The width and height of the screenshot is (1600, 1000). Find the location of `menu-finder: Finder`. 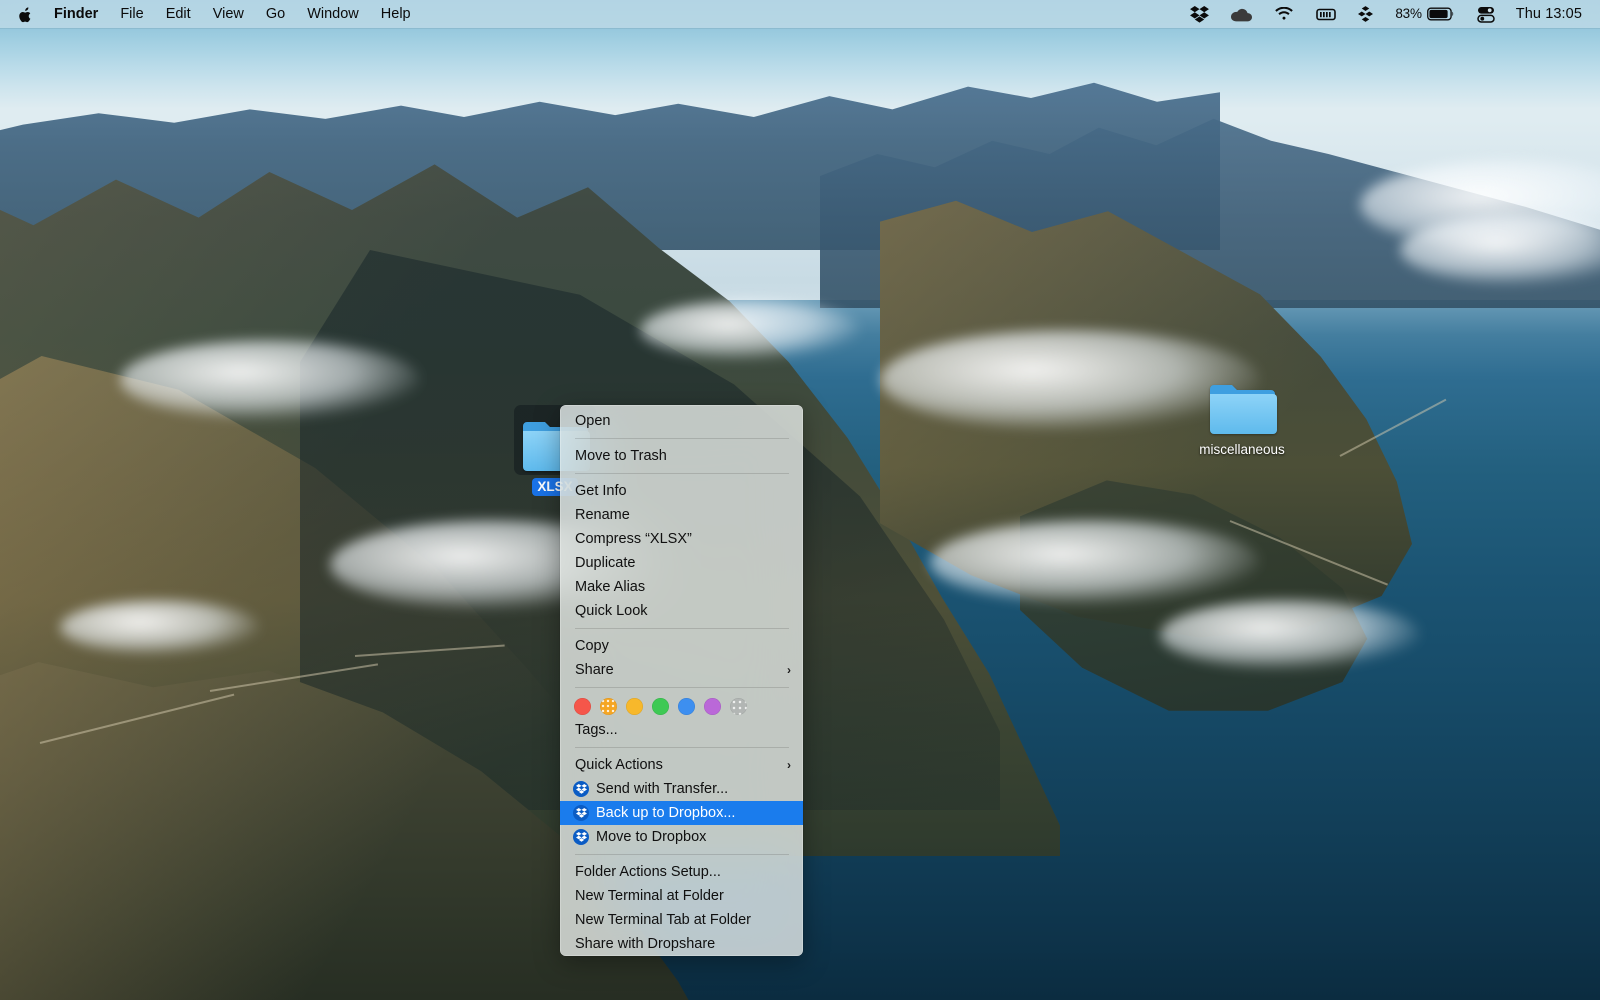

menu-finder: Finder is located at coordinates (77, 14).